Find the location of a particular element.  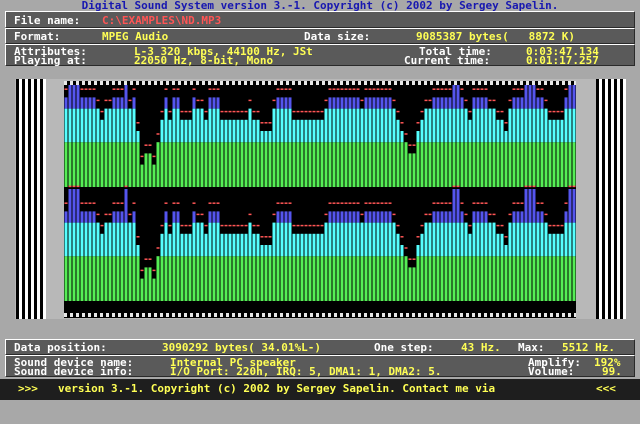

data-position-value: 3090292 bytes( 34.01%L-) is located at coordinates (241, 347).